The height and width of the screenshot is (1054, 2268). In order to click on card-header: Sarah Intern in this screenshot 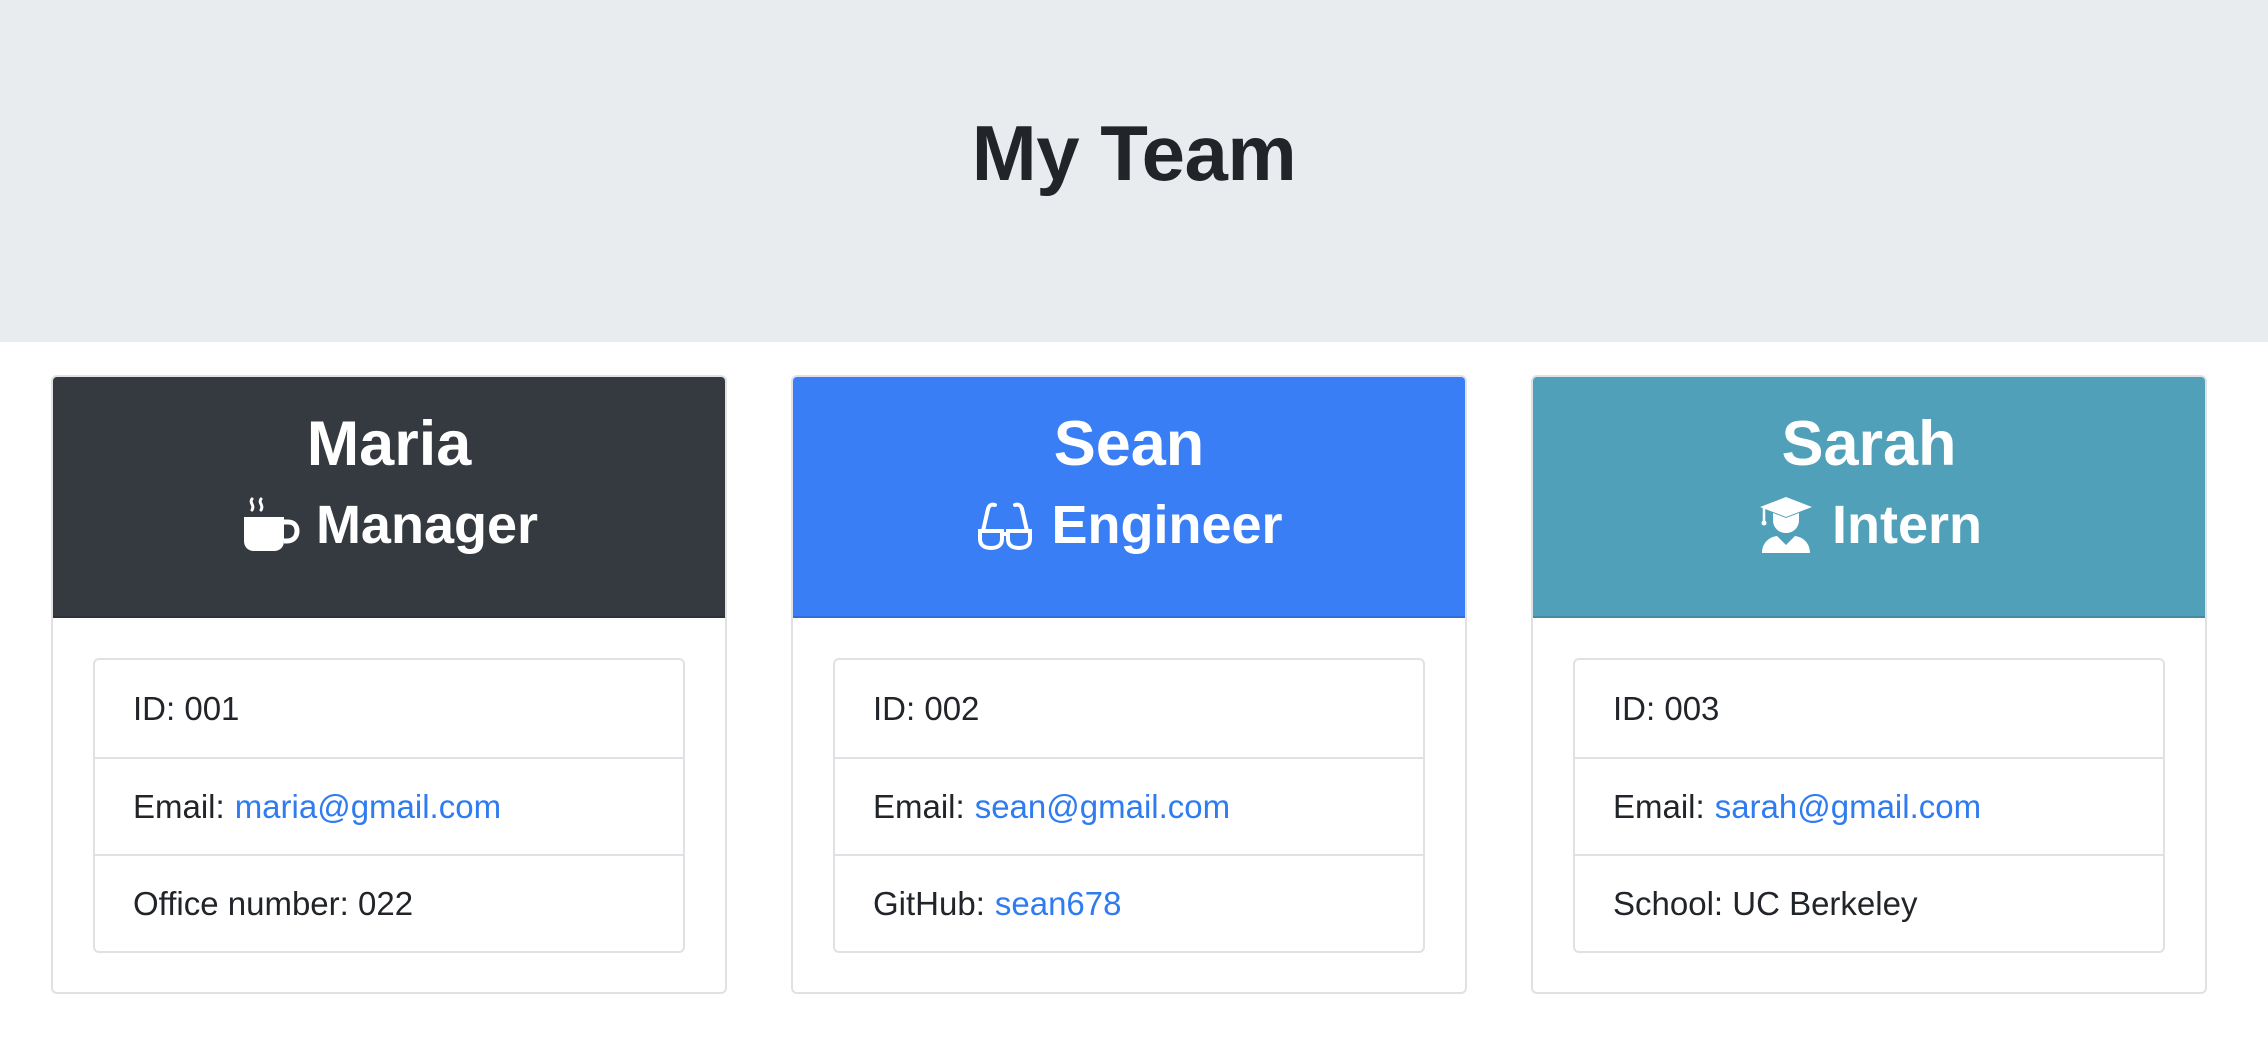, I will do `click(1869, 497)`.